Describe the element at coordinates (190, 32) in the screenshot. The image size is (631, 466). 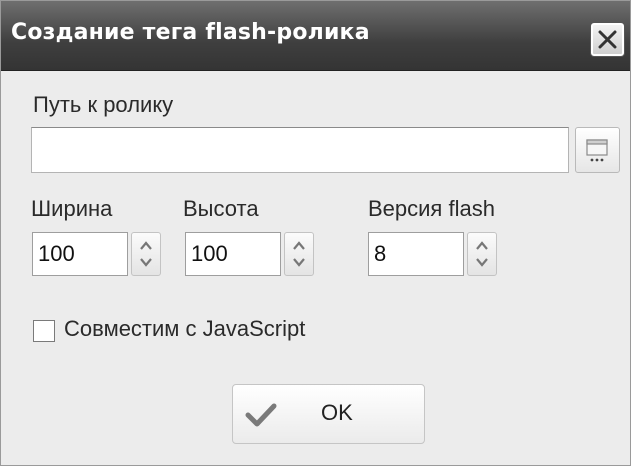
I see `window-title: Создание тега flash-ролика` at that location.